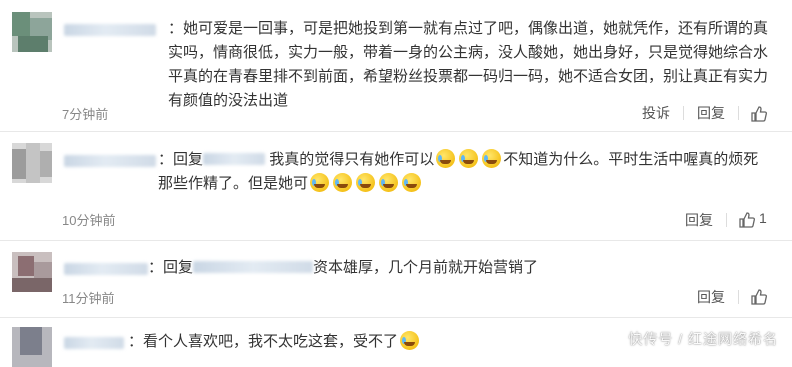 This screenshot has width=792, height=367. Describe the element at coordinates (85, 114) in the screenshot. I see `comment-time: 7分钟前` at that location.